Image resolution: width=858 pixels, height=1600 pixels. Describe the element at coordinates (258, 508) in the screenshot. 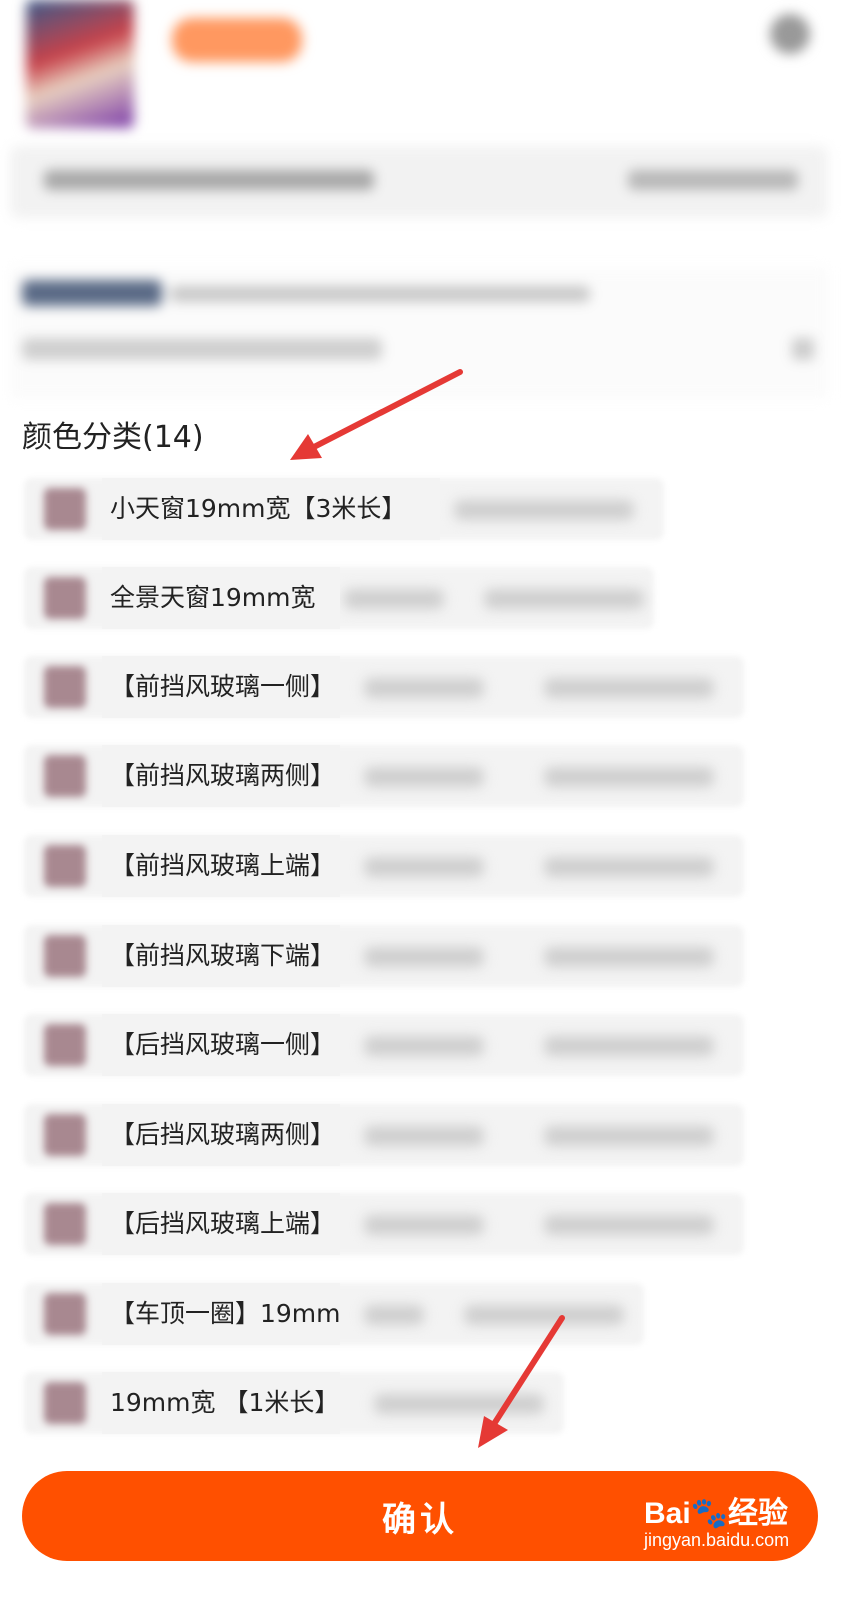

I see `variant-option-label: 小天窗19mm宽【3米长】` at that location.